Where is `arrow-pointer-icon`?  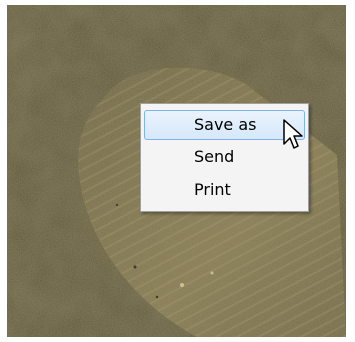
arrow-pointer-icon is located at coordinates (293, 134).